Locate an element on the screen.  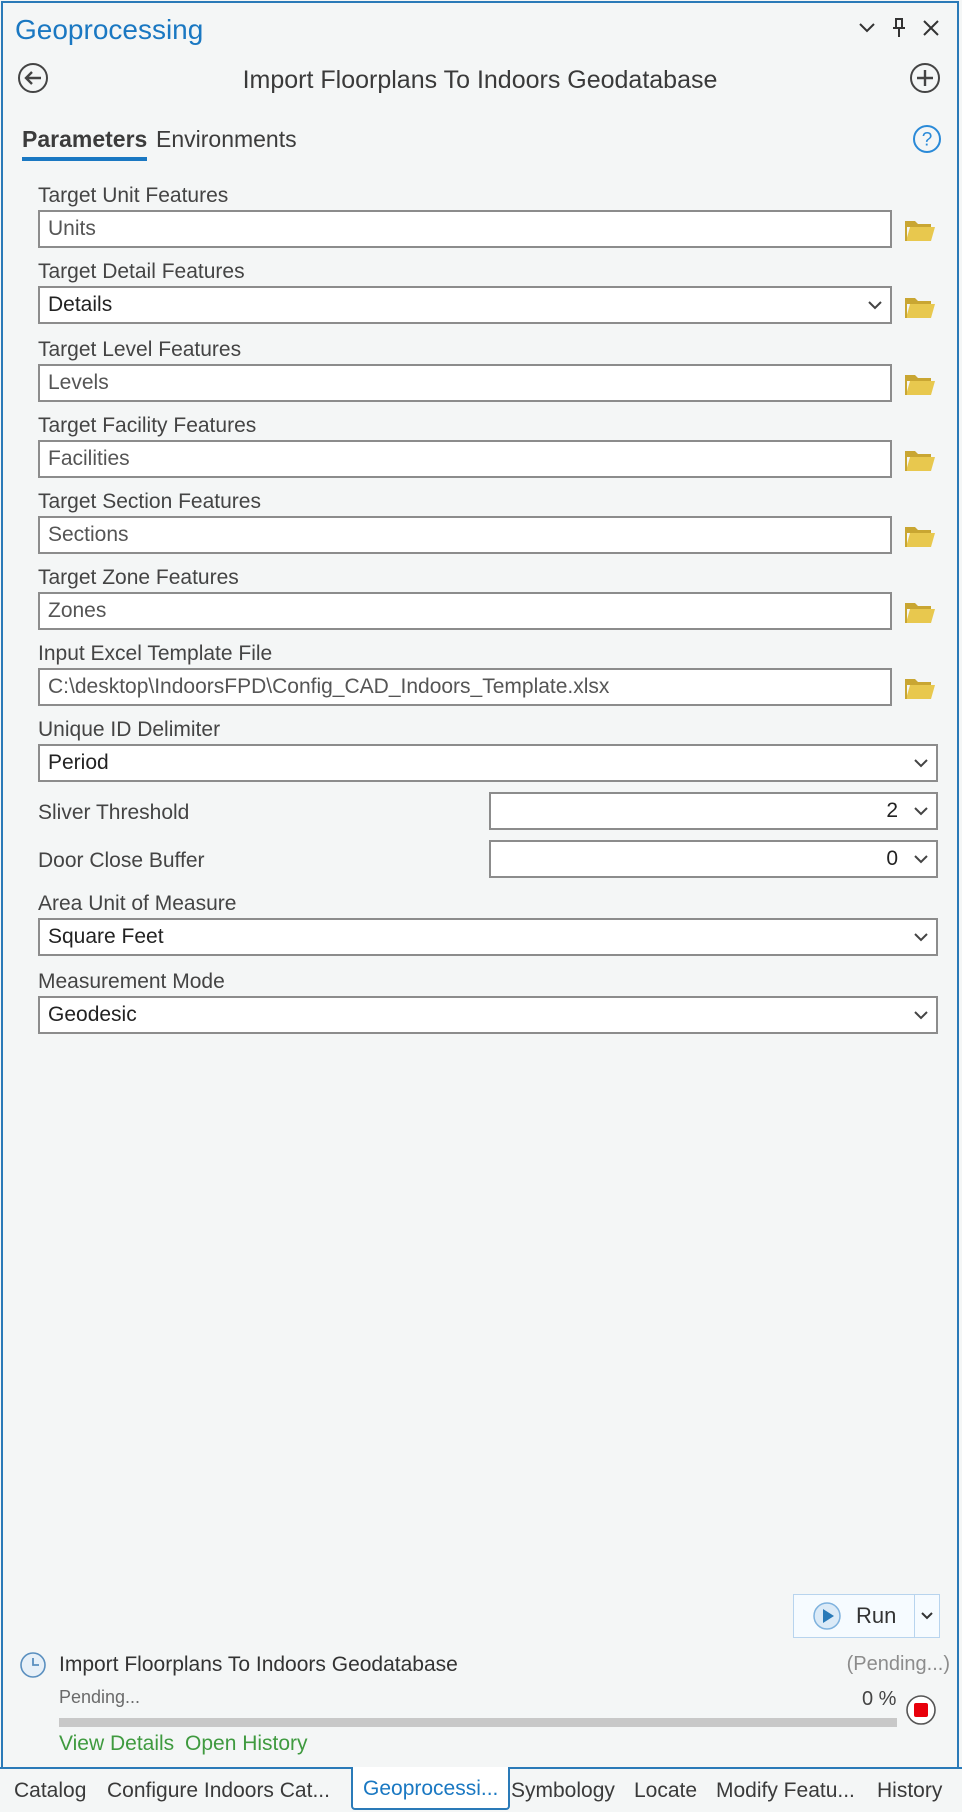
run-options-dropdown is located at coordinates (927, 1616).